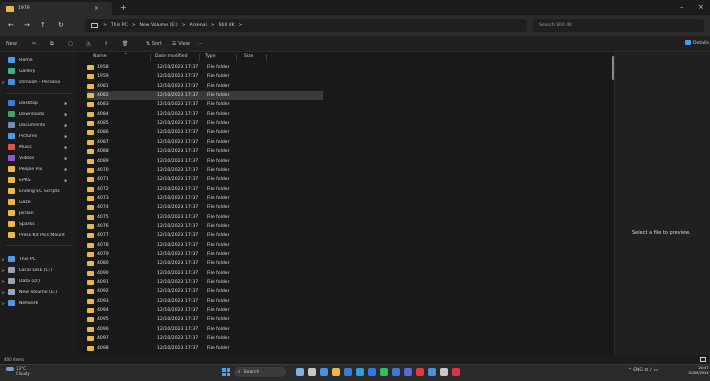 This screenshot has width=710, height=381. Describe the element at coordinates (38, 213) in the screenshot. I see `sidebar-item: Jordan` at that location.